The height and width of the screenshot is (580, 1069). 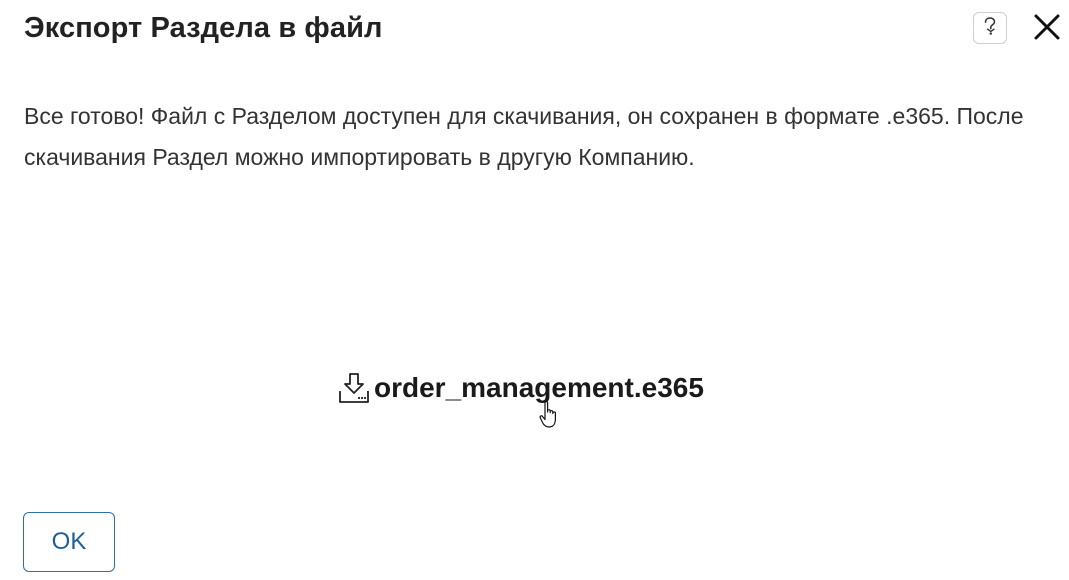 I want to click on download-file-link: order_management.e365, so click(x=520, y=388).